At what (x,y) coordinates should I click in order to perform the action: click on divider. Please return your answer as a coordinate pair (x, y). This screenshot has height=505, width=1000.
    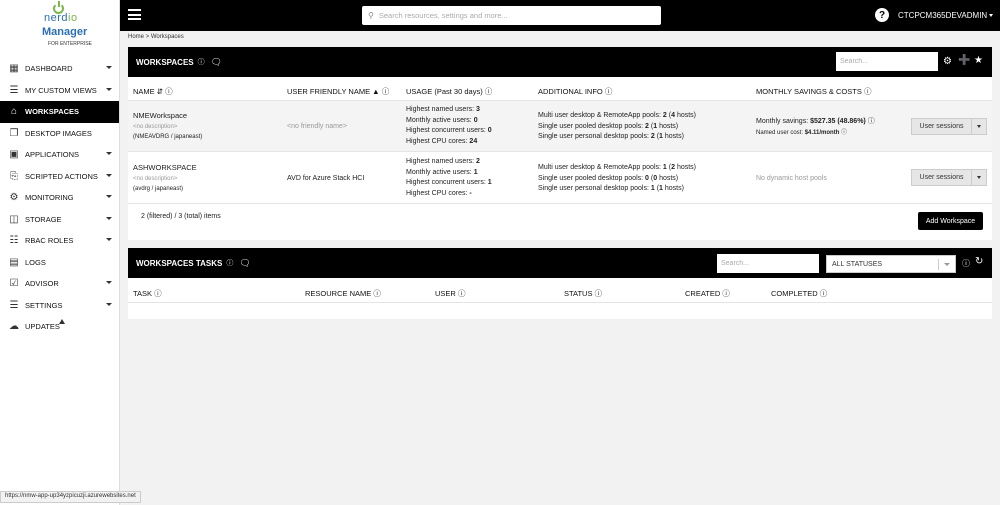
    Looking at the image, I should click on (560, 302).